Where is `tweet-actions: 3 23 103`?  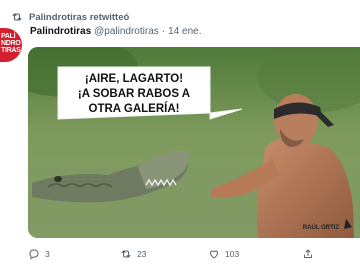
tweet-actions: 3 23 103 is located at coordinates (194, 254).